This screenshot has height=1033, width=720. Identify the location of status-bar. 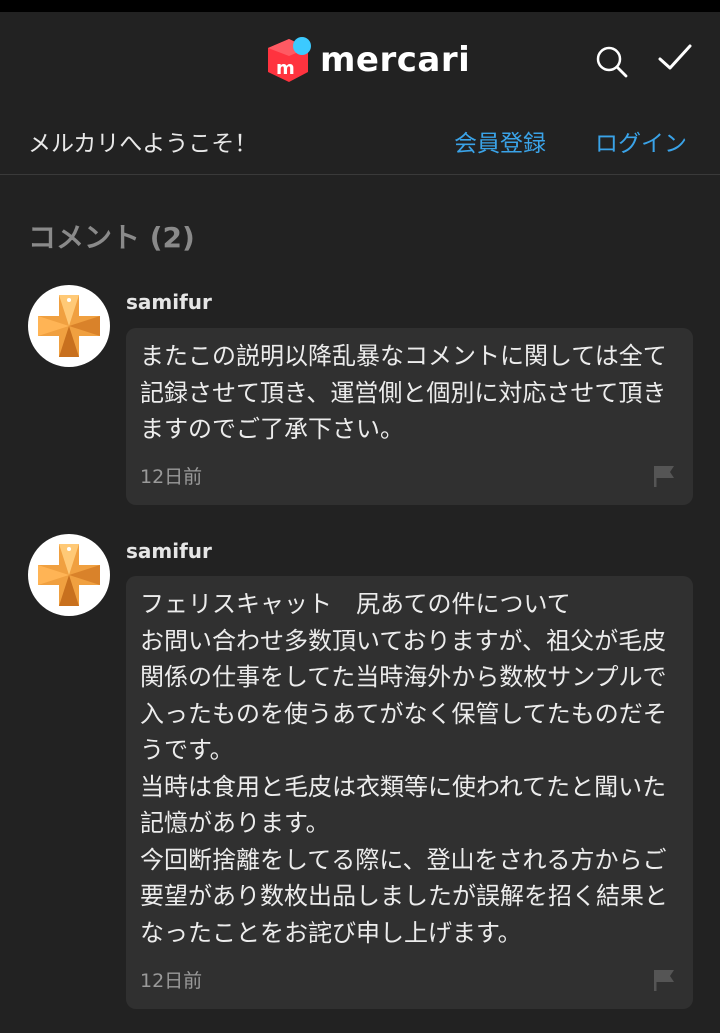
(360, 6).